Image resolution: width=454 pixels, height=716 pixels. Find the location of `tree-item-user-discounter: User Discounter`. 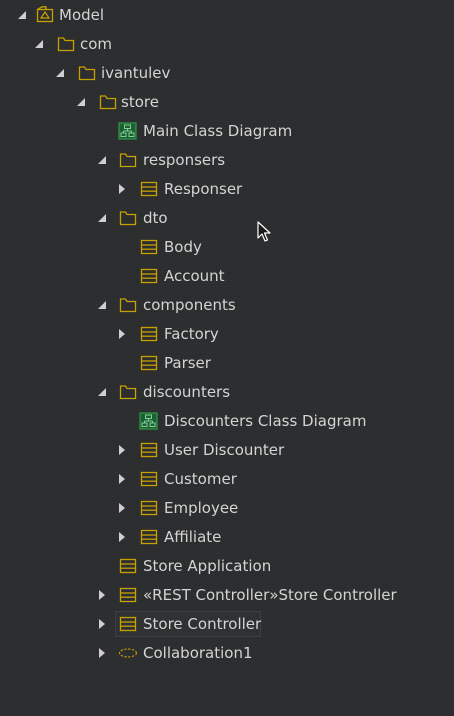

tree-item-user-discounter: User Discounter is located at coordinates (227, 450).